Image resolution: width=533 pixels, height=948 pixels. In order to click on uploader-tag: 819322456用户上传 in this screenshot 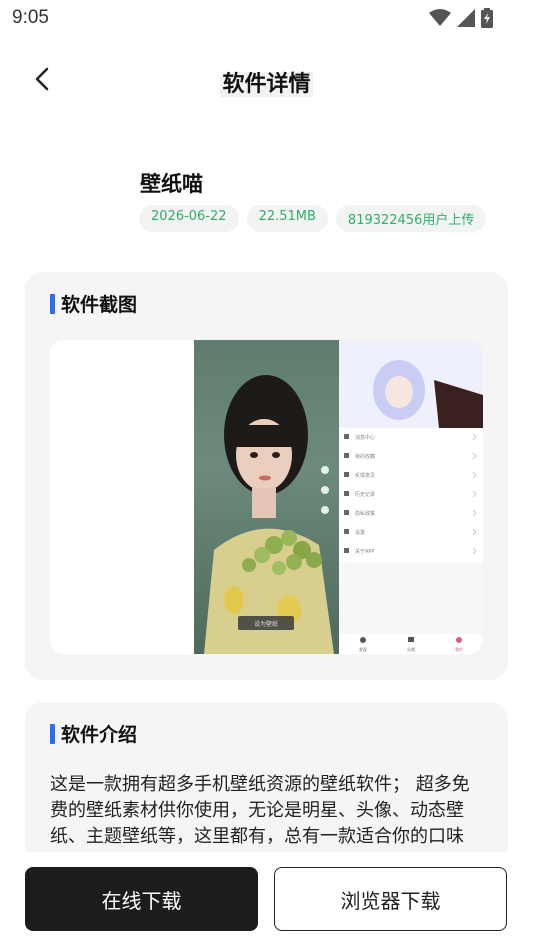, I will do `click(411, 218)`.